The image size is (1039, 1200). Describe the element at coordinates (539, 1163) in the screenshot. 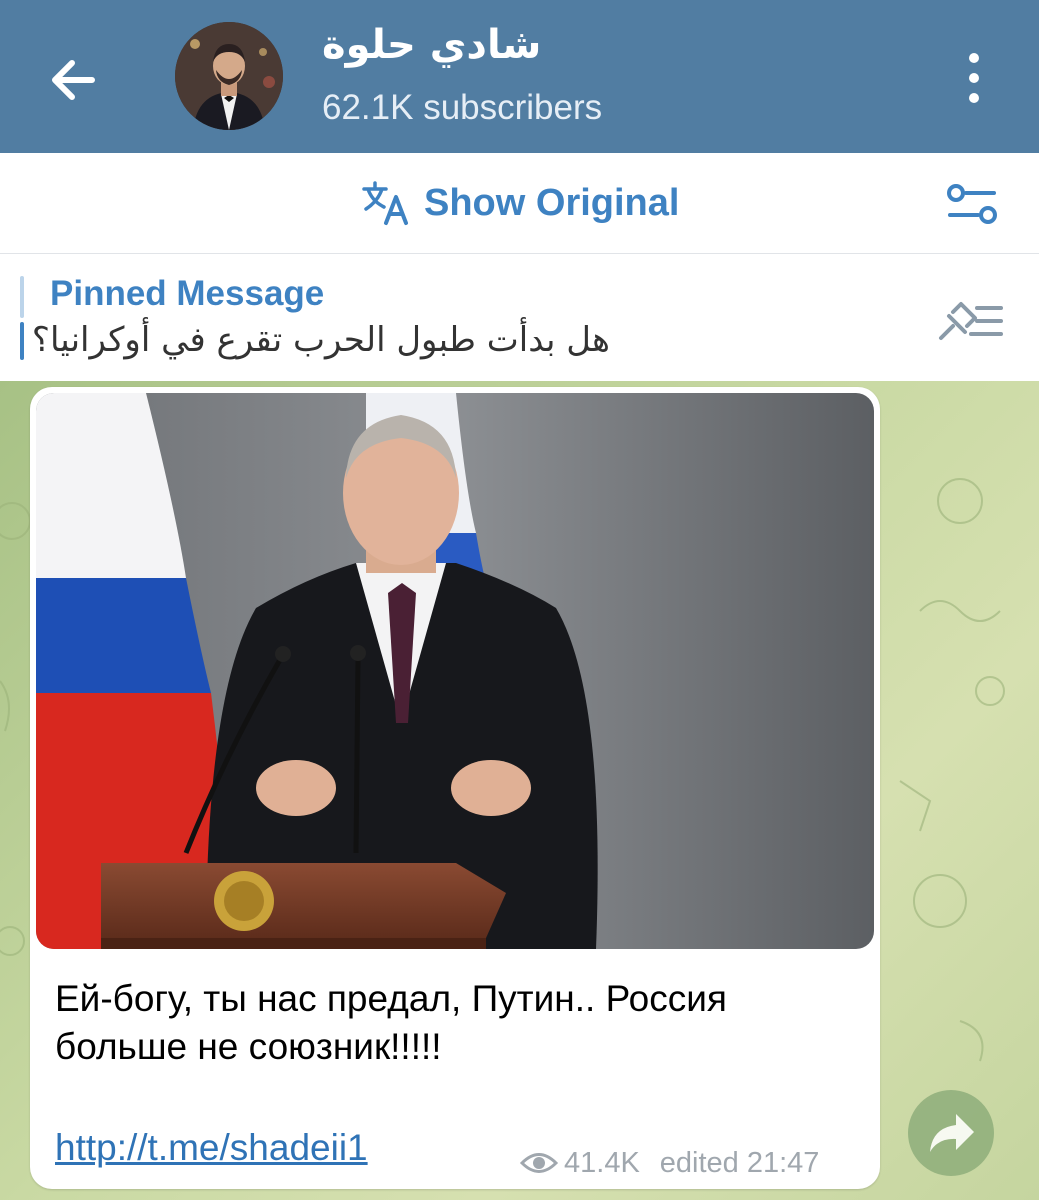

I see `eye-icon` at that location.